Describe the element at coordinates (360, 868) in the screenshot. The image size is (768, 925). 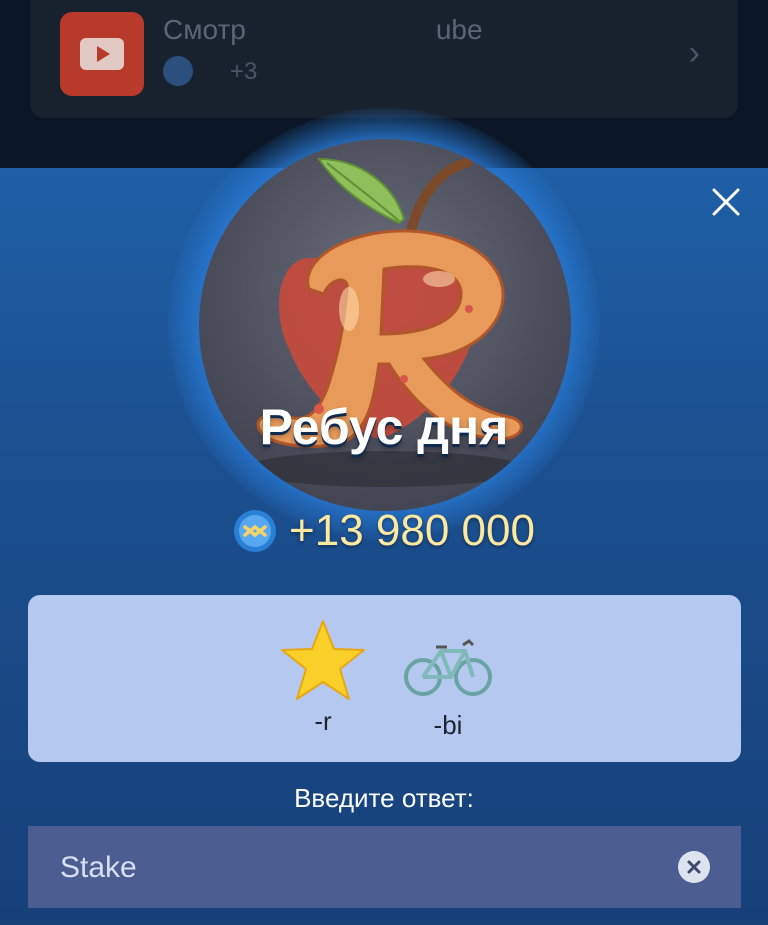
I see `answer-input` at that location.